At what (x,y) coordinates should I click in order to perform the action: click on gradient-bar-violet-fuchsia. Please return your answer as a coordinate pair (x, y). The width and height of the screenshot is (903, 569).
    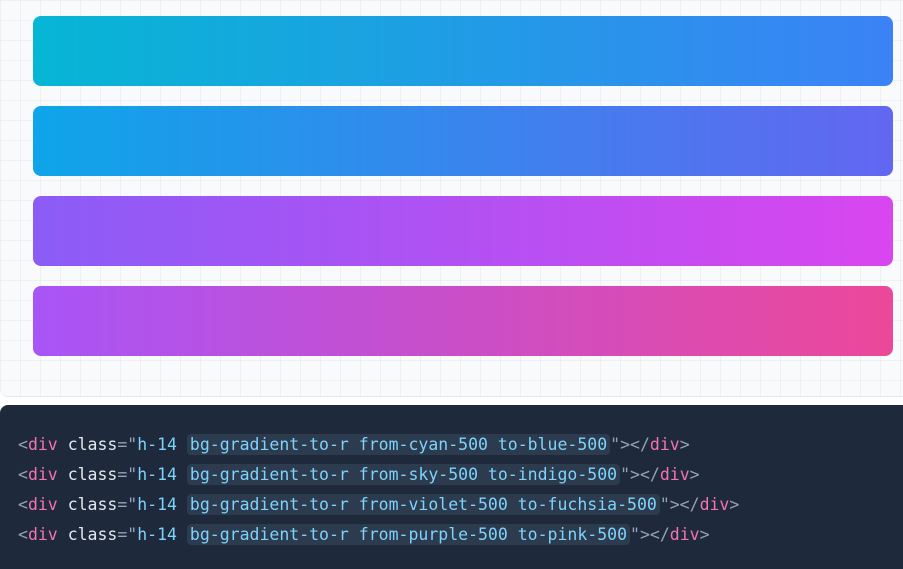
    Looking at the image, I should click on (463, 231).